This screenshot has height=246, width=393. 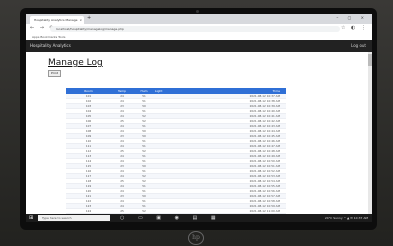 I want to click on table-cell: 124, so click(x=88, y=211).